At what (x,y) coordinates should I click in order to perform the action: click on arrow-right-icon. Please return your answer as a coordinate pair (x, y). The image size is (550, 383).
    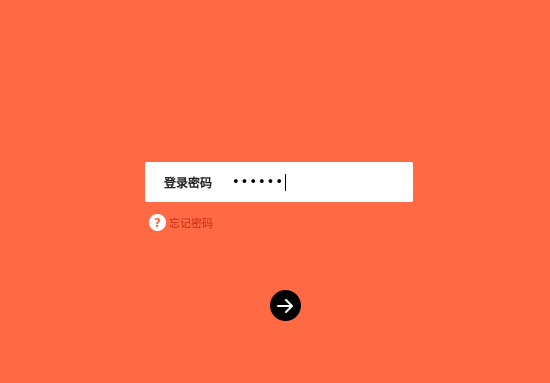
    Looking at the image, I should click on (285, 305).